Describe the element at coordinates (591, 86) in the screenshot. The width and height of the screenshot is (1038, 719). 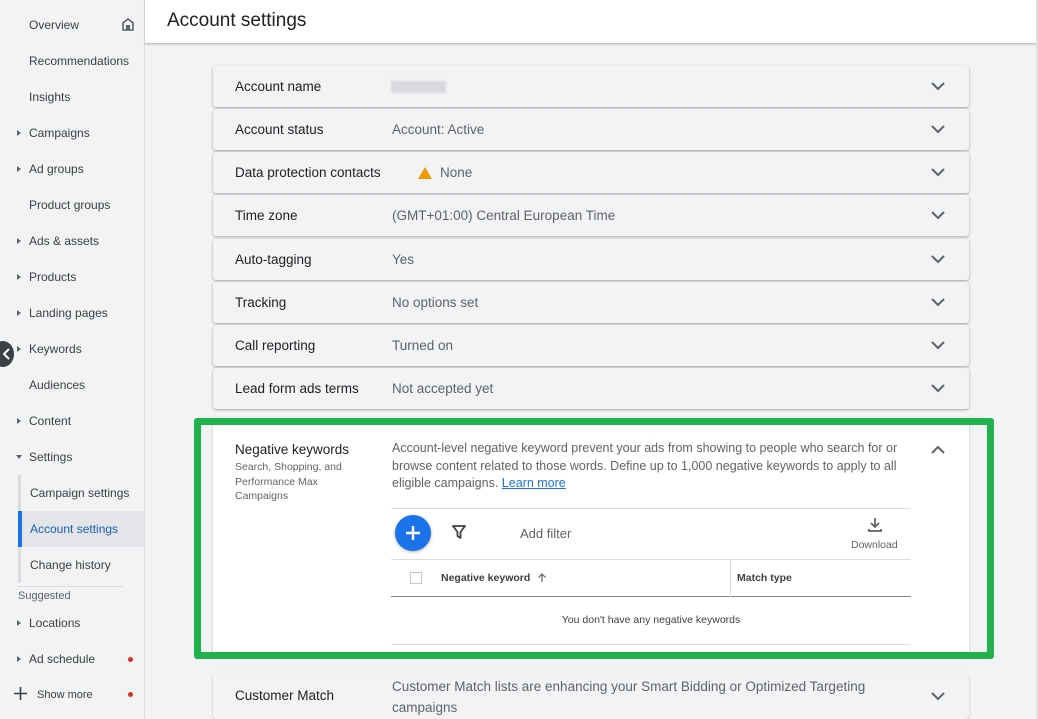
I see `setting-row-account-name: Account name` at that location.